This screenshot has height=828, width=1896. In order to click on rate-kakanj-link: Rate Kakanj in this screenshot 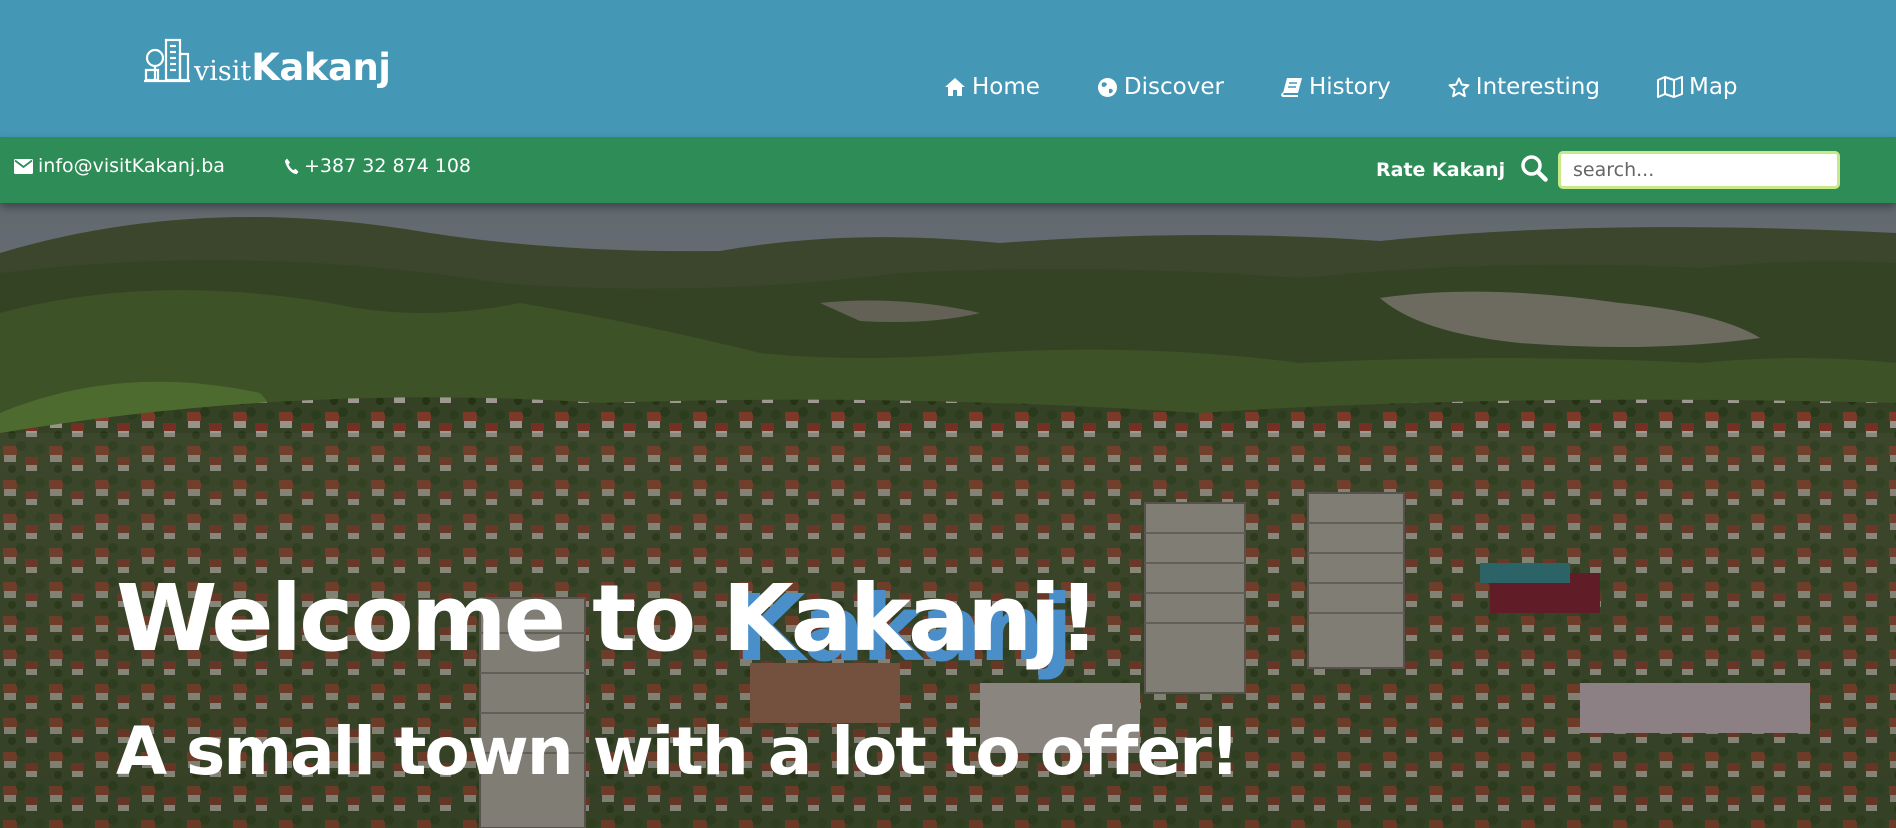, I will do `click(1440, 170)`.